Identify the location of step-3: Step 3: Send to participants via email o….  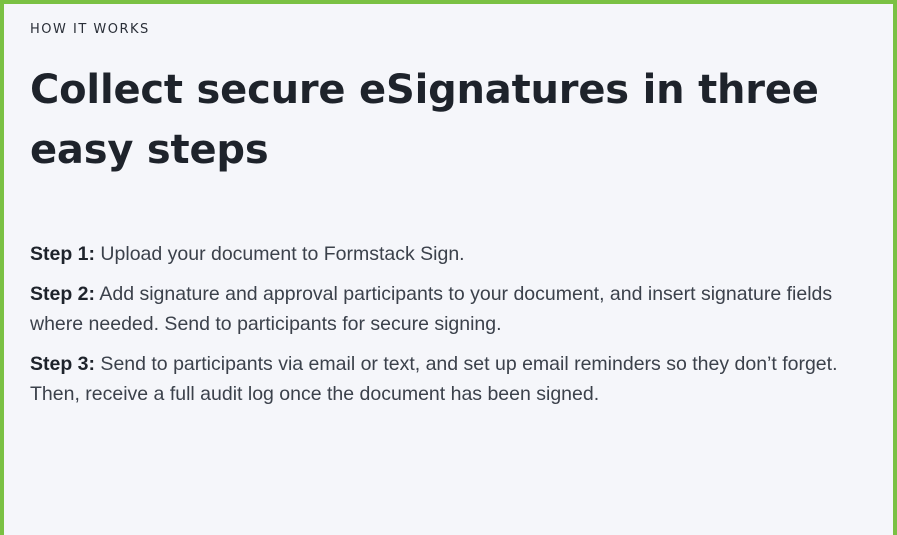
(450, 379).